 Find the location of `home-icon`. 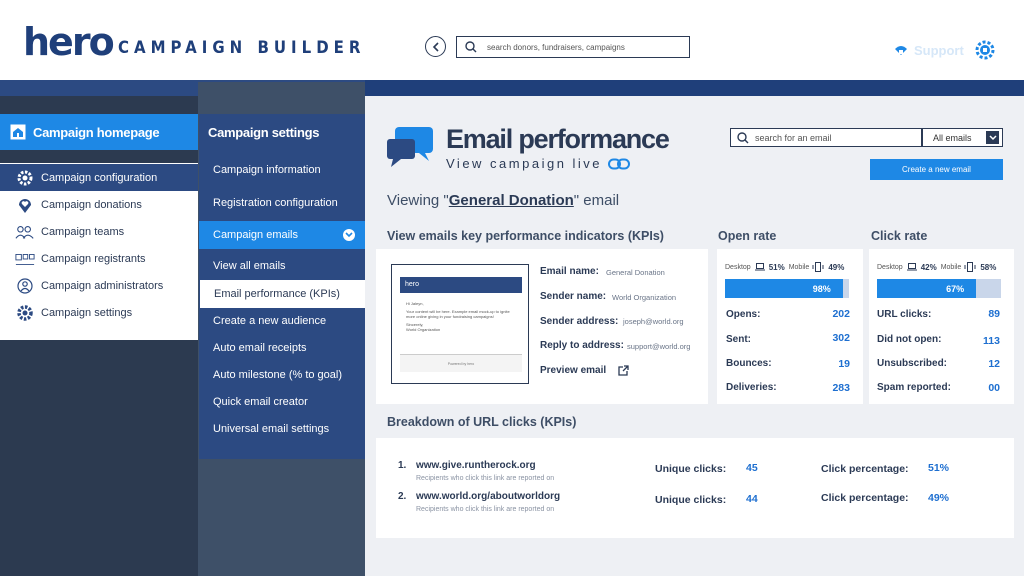

home-icon is located at coordinates (18, 132).